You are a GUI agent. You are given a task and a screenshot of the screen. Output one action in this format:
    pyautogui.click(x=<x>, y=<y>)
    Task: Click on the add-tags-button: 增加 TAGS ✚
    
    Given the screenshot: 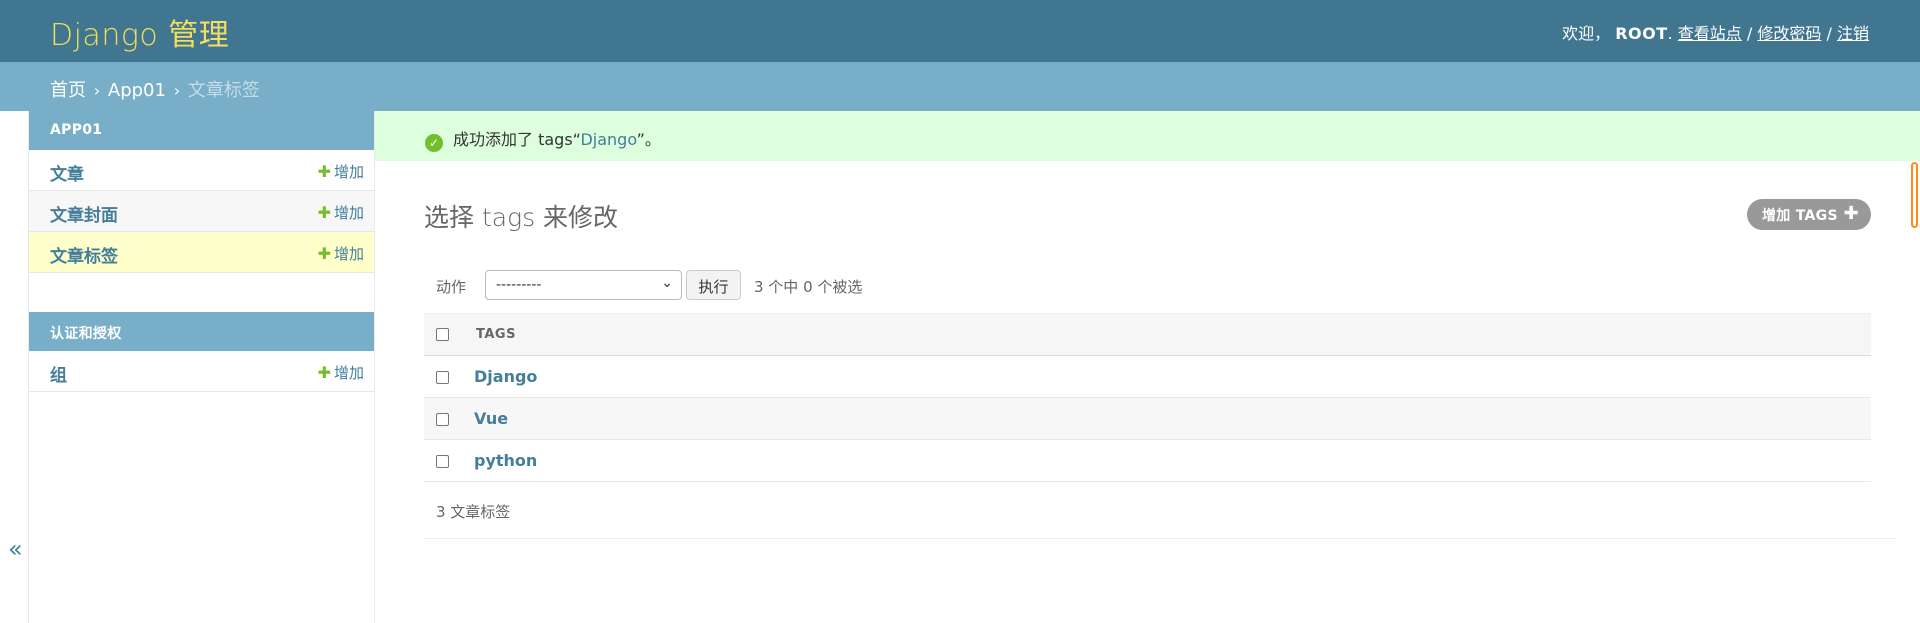 What is the action you would take?
    pyautogui.click(x=1809, y=214)
    